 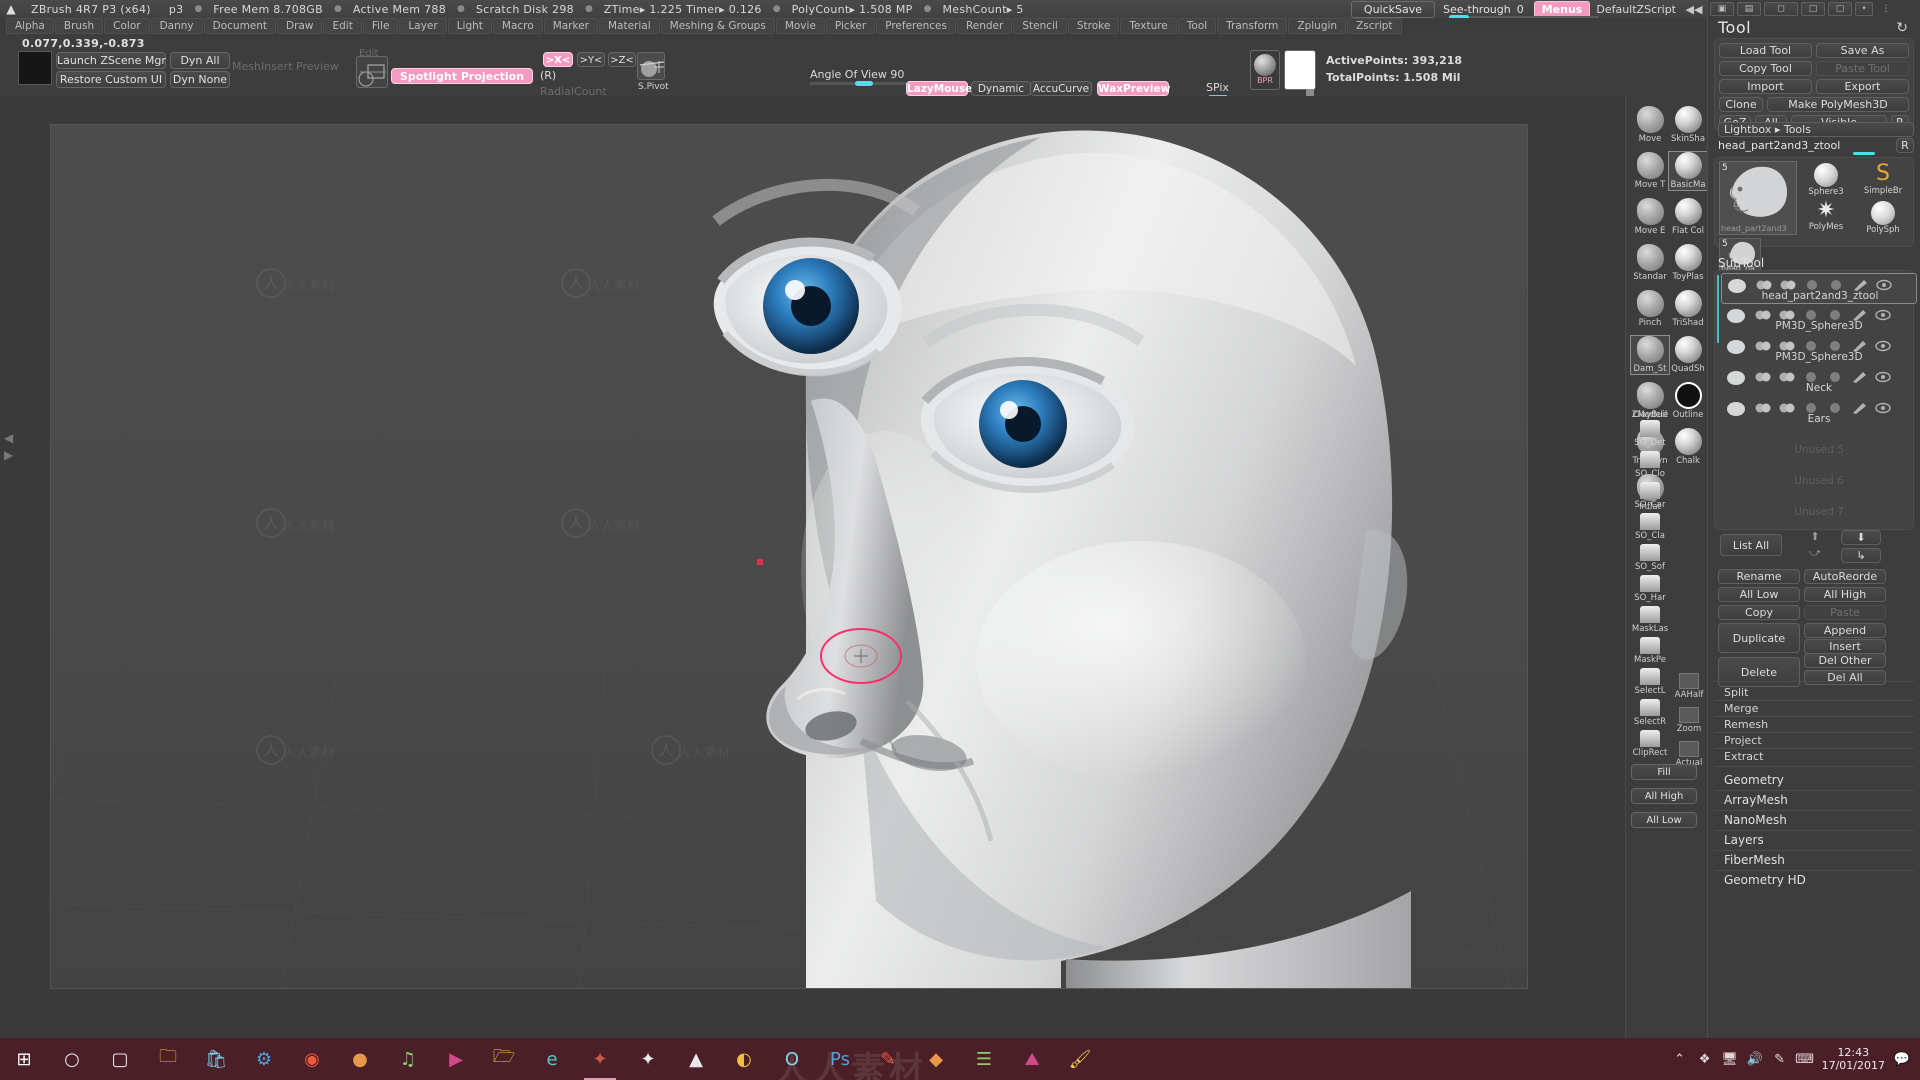 What do you see at coordinates (1819, 412) in the screenshot?
I see `subtool-row: Ears` at bounding box center [1819, 412].